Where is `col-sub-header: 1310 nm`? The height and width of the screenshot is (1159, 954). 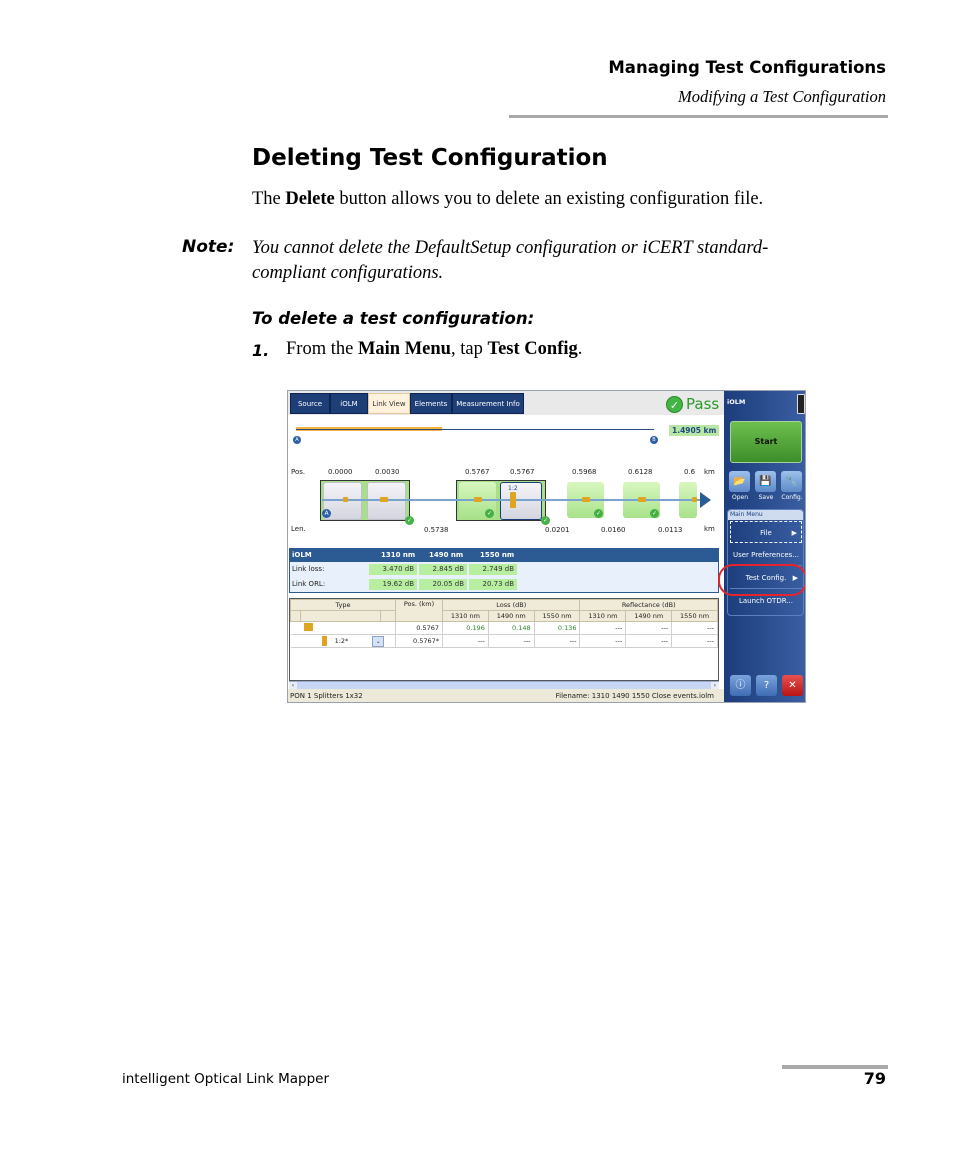
col-sub-header: 1310 nm is located at coordinates (603, 616).